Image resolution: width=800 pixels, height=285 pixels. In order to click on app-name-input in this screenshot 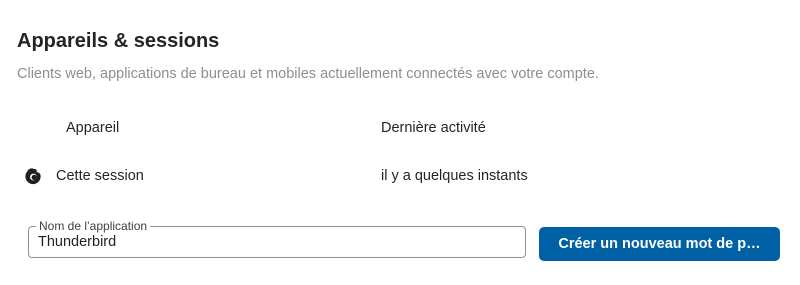, I will do `click(273, 242)`.